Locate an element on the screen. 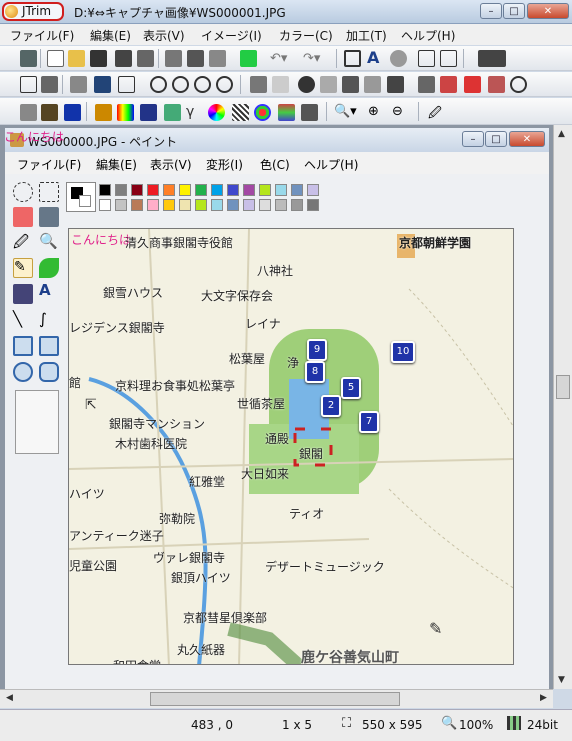 The width and height of the screenshot is (572, 741). posterize-icon is located at coordinates (103, 112).